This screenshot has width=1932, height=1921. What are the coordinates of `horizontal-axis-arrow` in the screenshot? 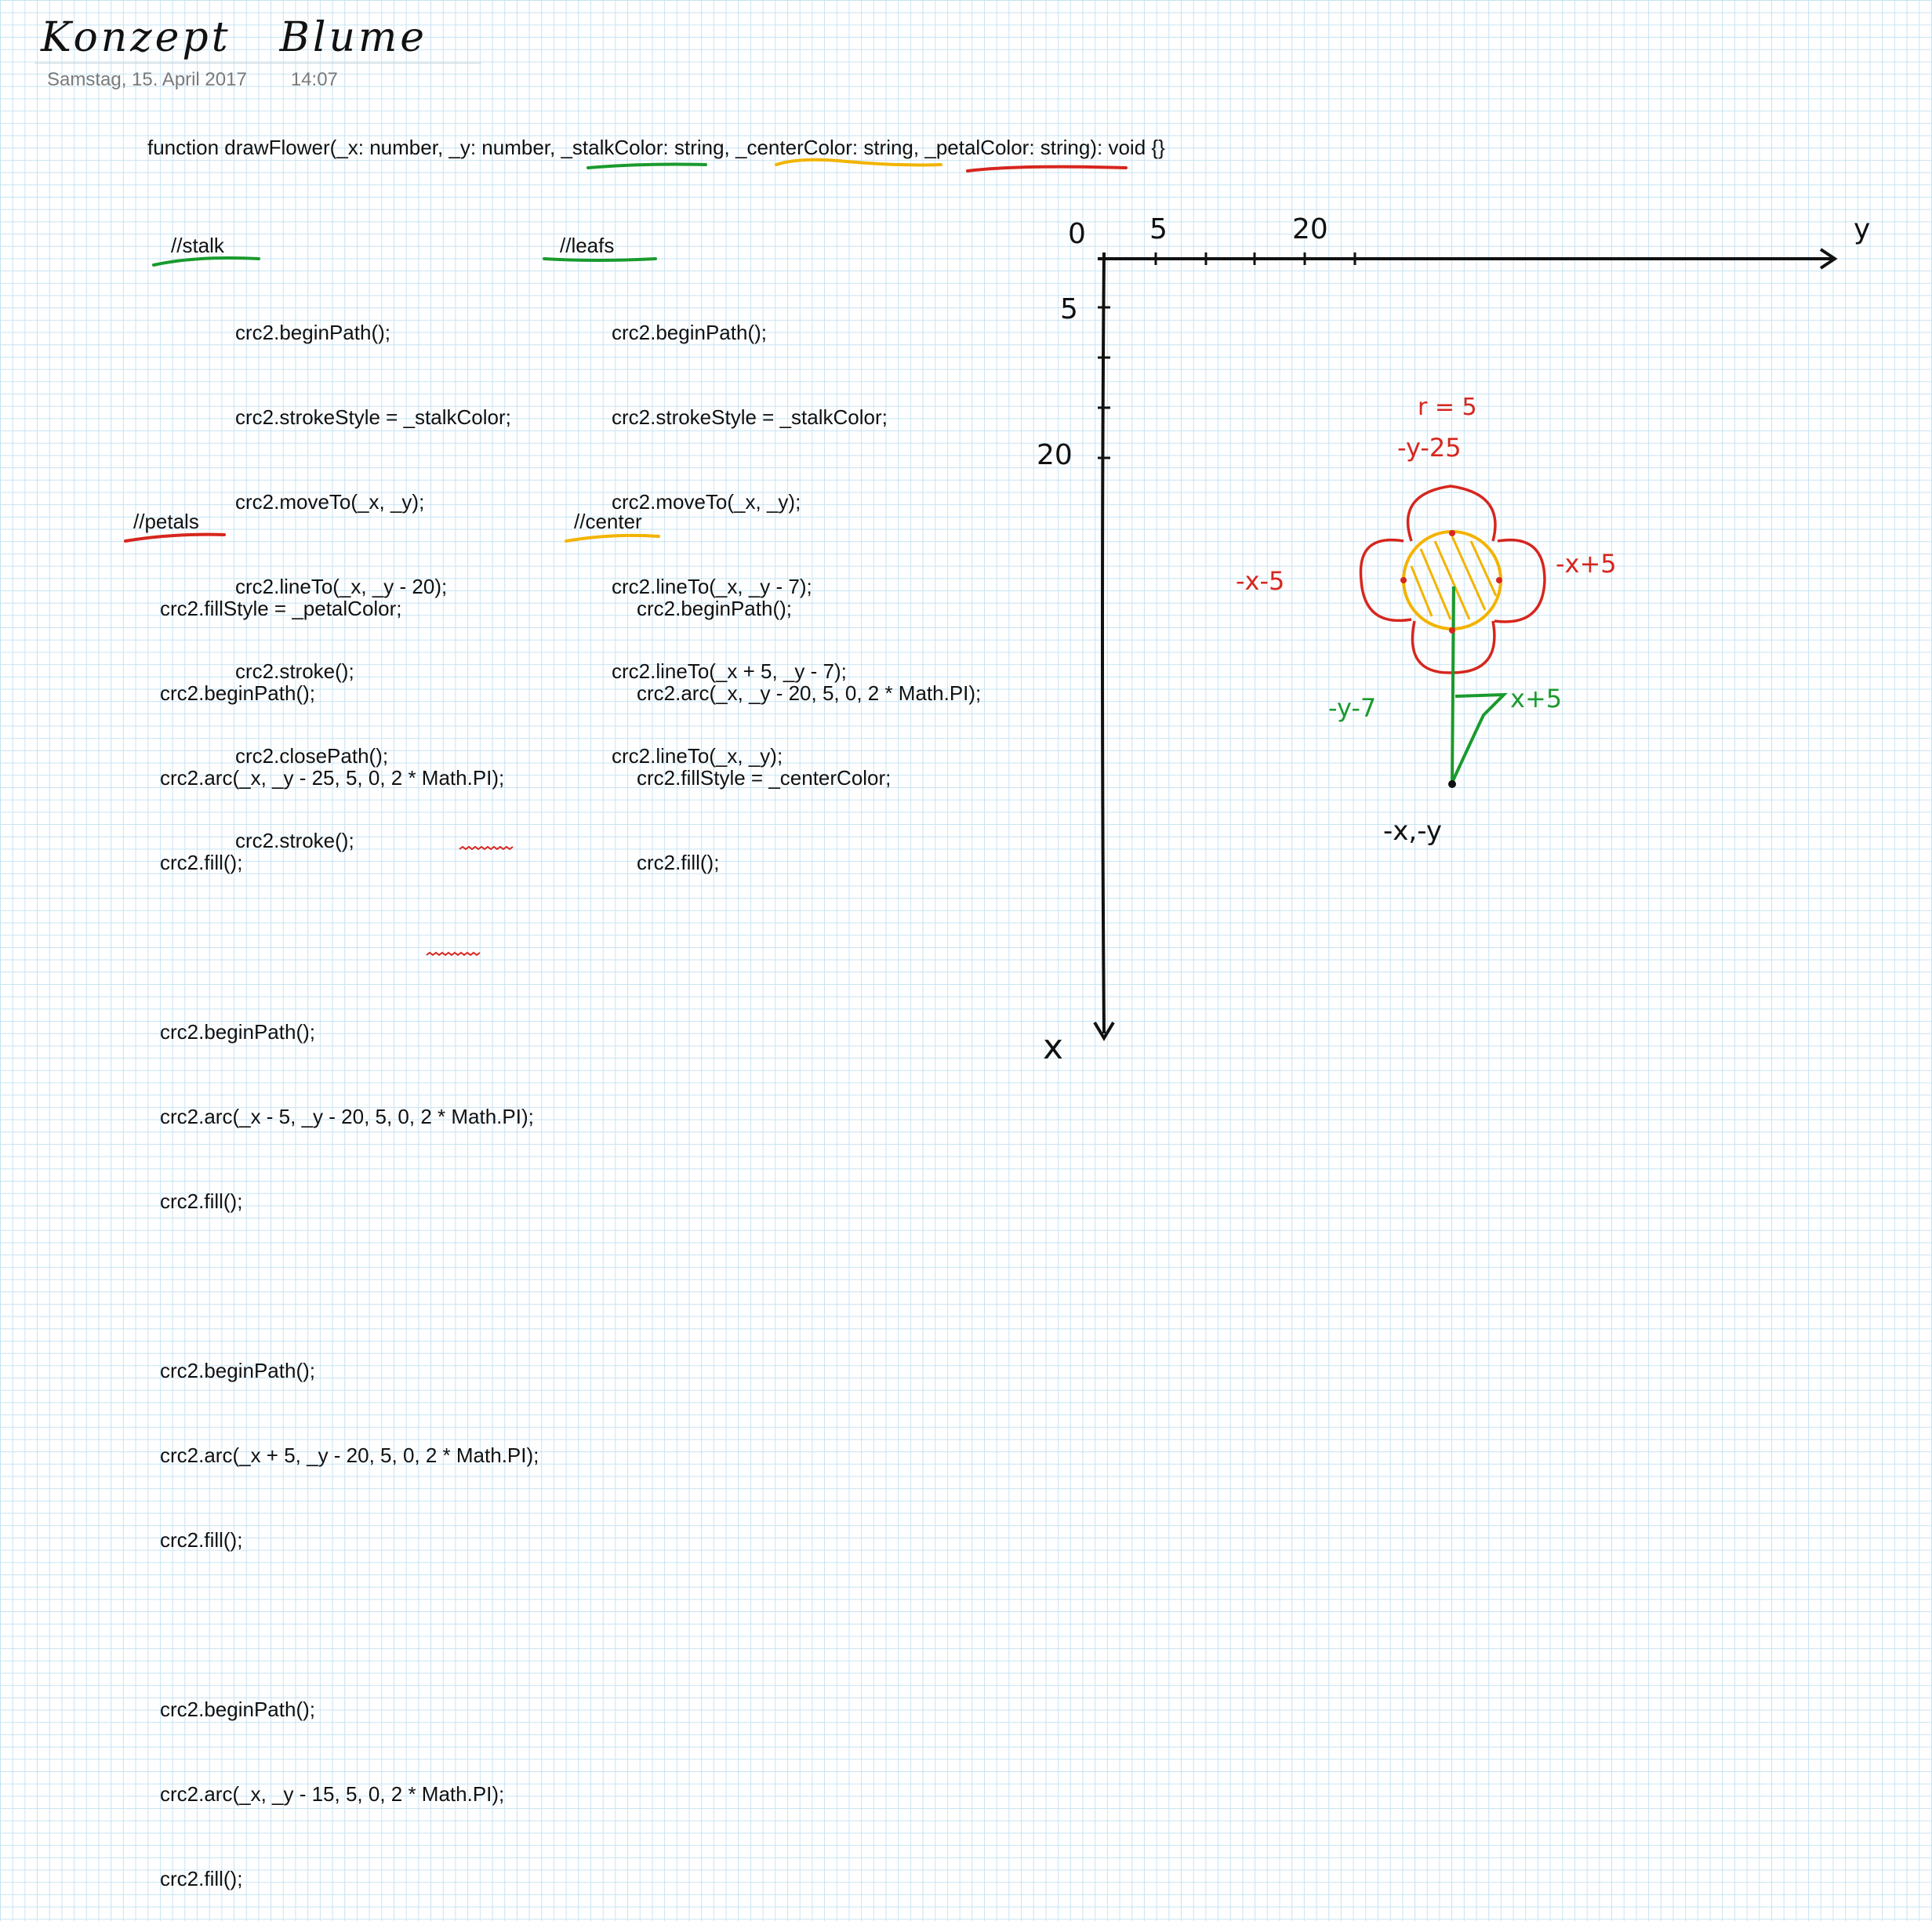 It's located at (1828, 259).